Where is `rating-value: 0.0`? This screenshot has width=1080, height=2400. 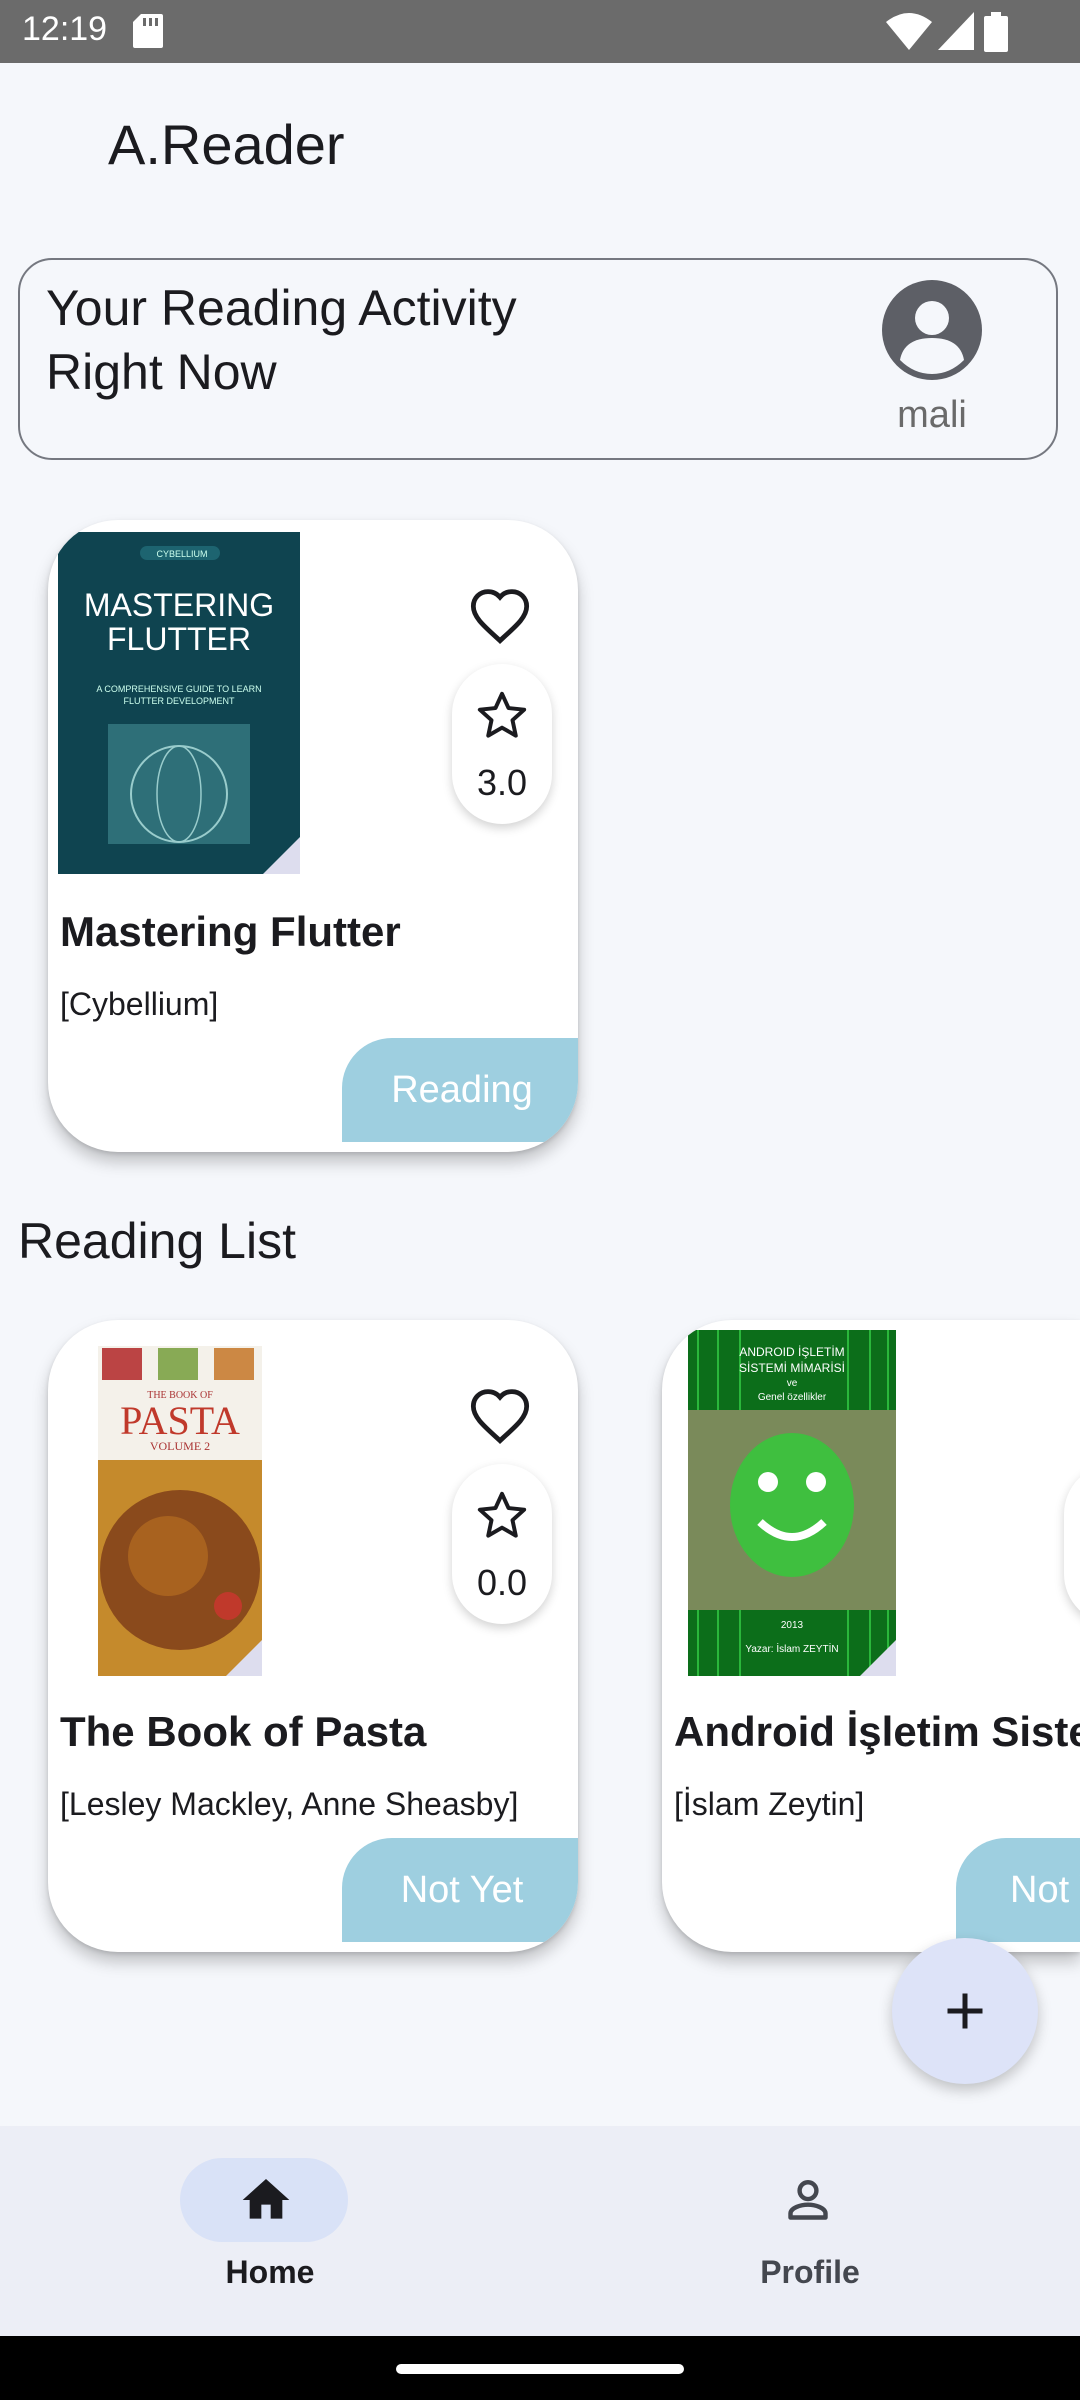 rating-value: 0.0 is located at coordinates (502, 1582).